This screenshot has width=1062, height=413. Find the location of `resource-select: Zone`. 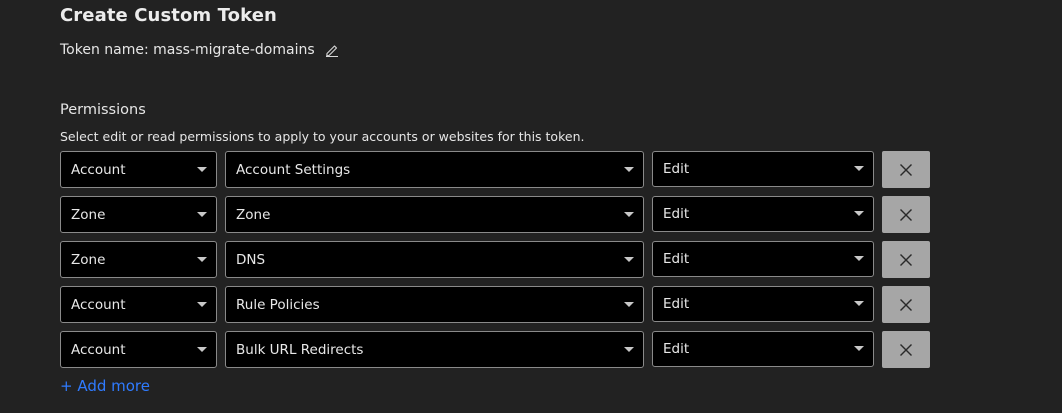

resource-select: Zone is located at coordinates (434, 214).